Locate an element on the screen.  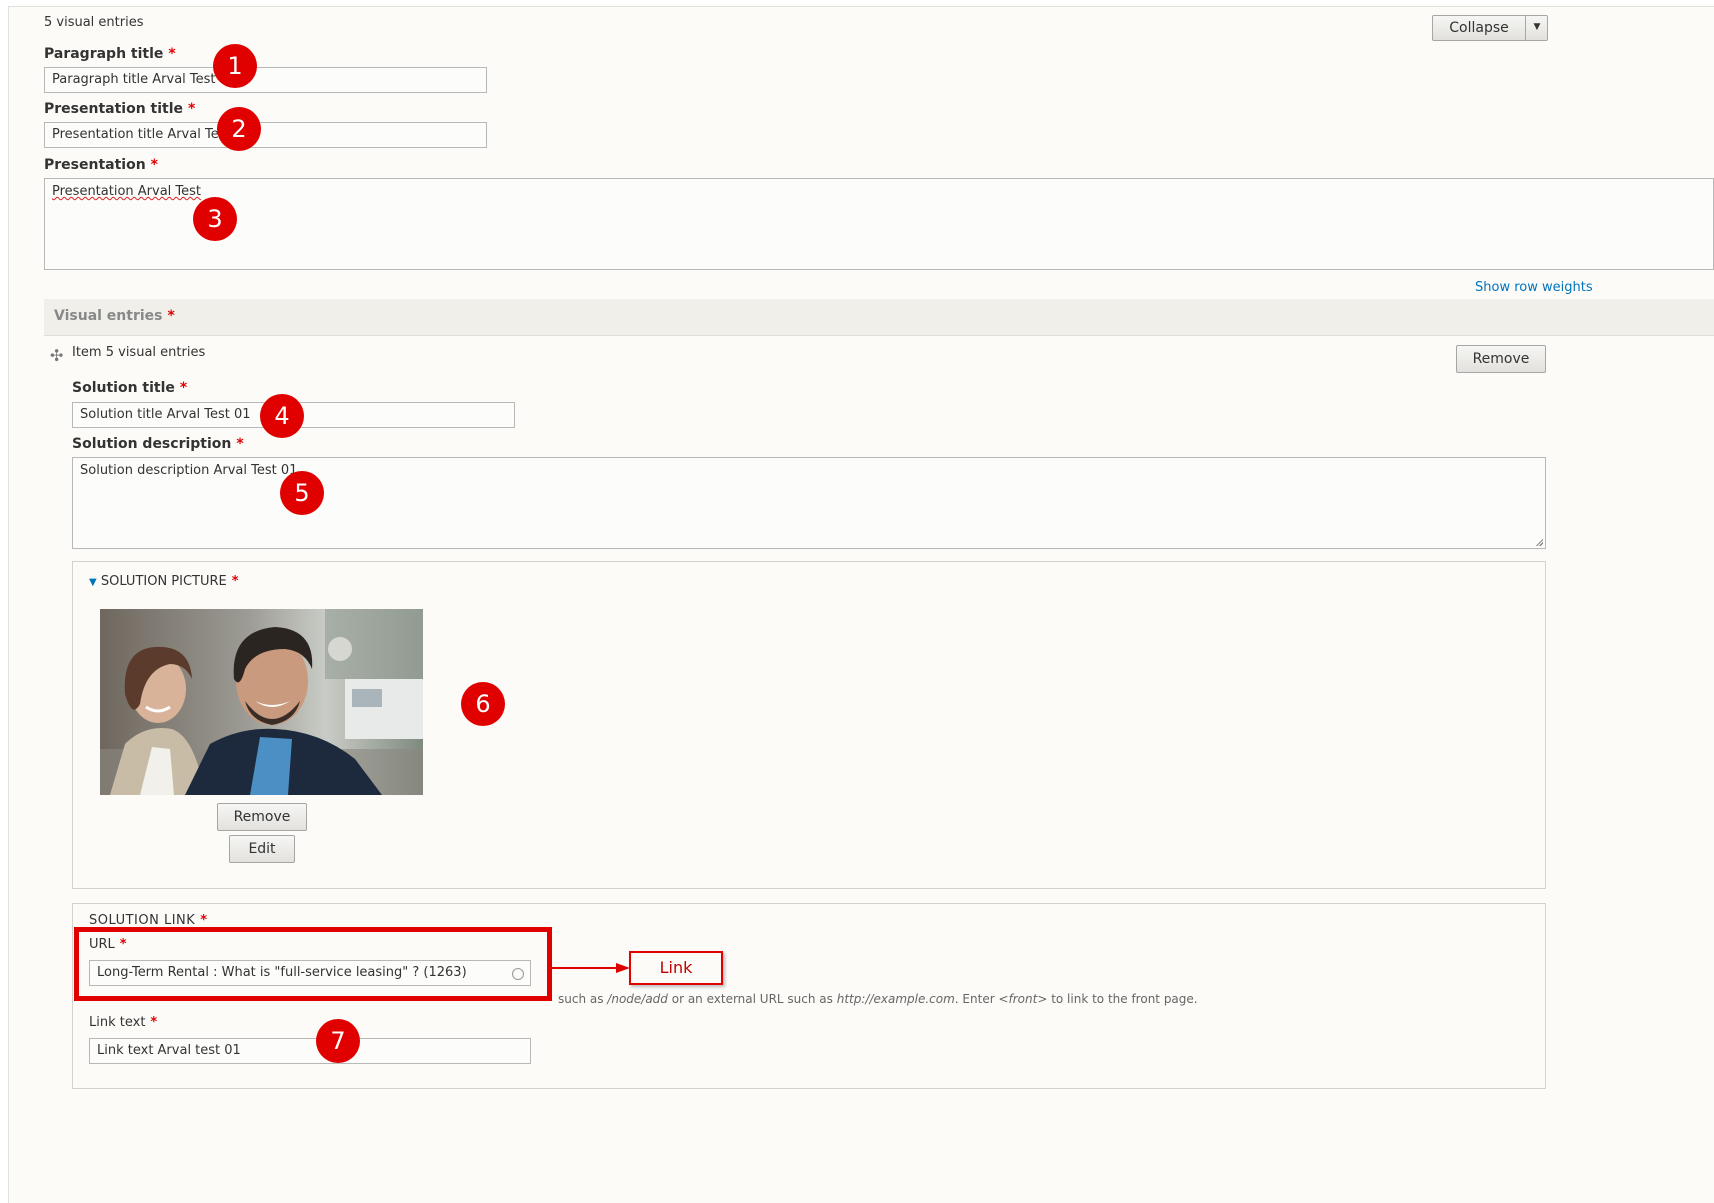
resize-handle-icon is located at coordinates (1539, 542).